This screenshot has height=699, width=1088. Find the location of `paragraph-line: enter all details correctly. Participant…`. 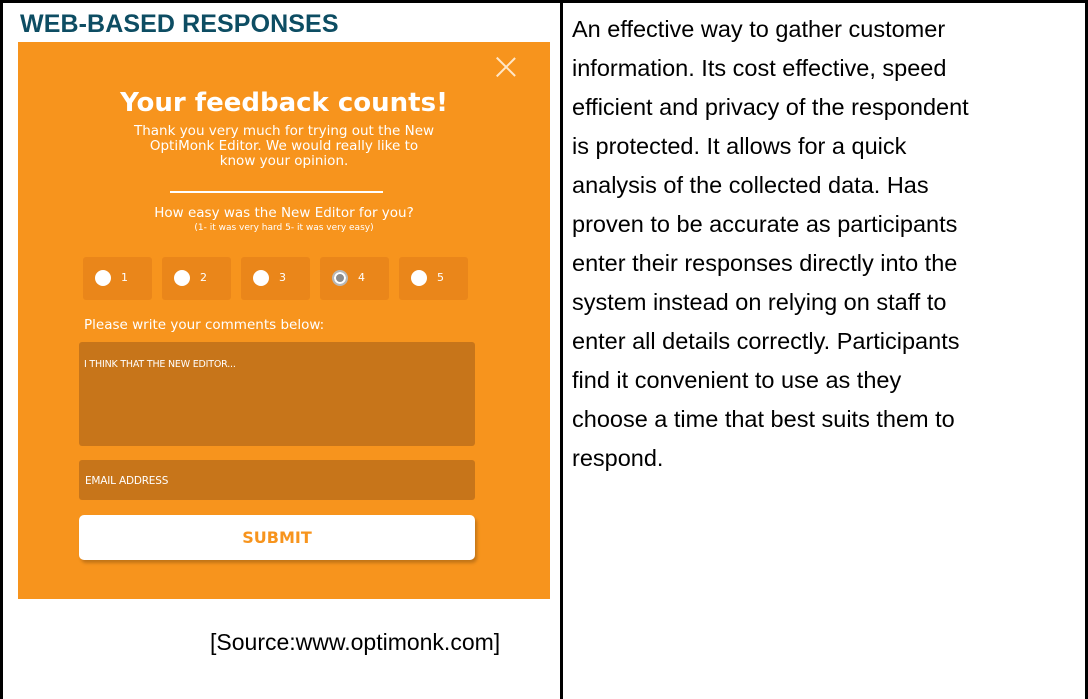

paragraph-line: enter all details correctly. Participant… is located at coordinates (766, 341).